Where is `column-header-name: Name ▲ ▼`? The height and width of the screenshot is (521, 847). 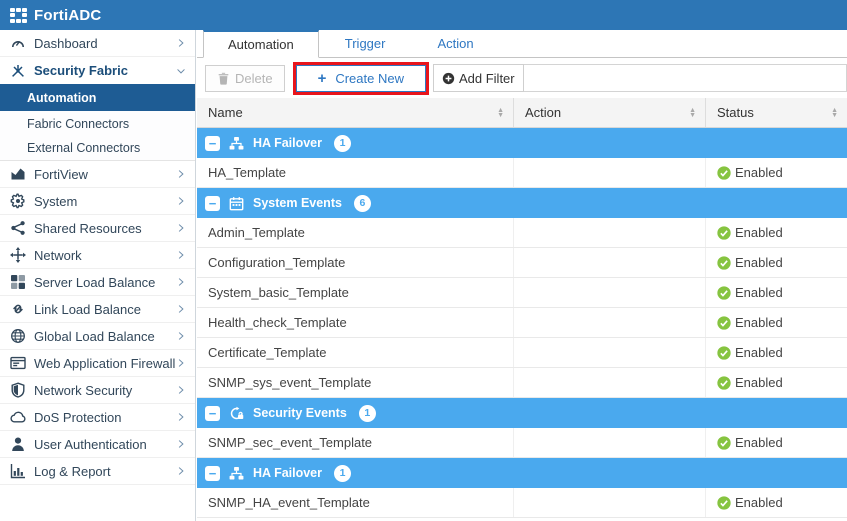 column-header-name: Name ▲ ▼ is located at coordinates (355, 112).